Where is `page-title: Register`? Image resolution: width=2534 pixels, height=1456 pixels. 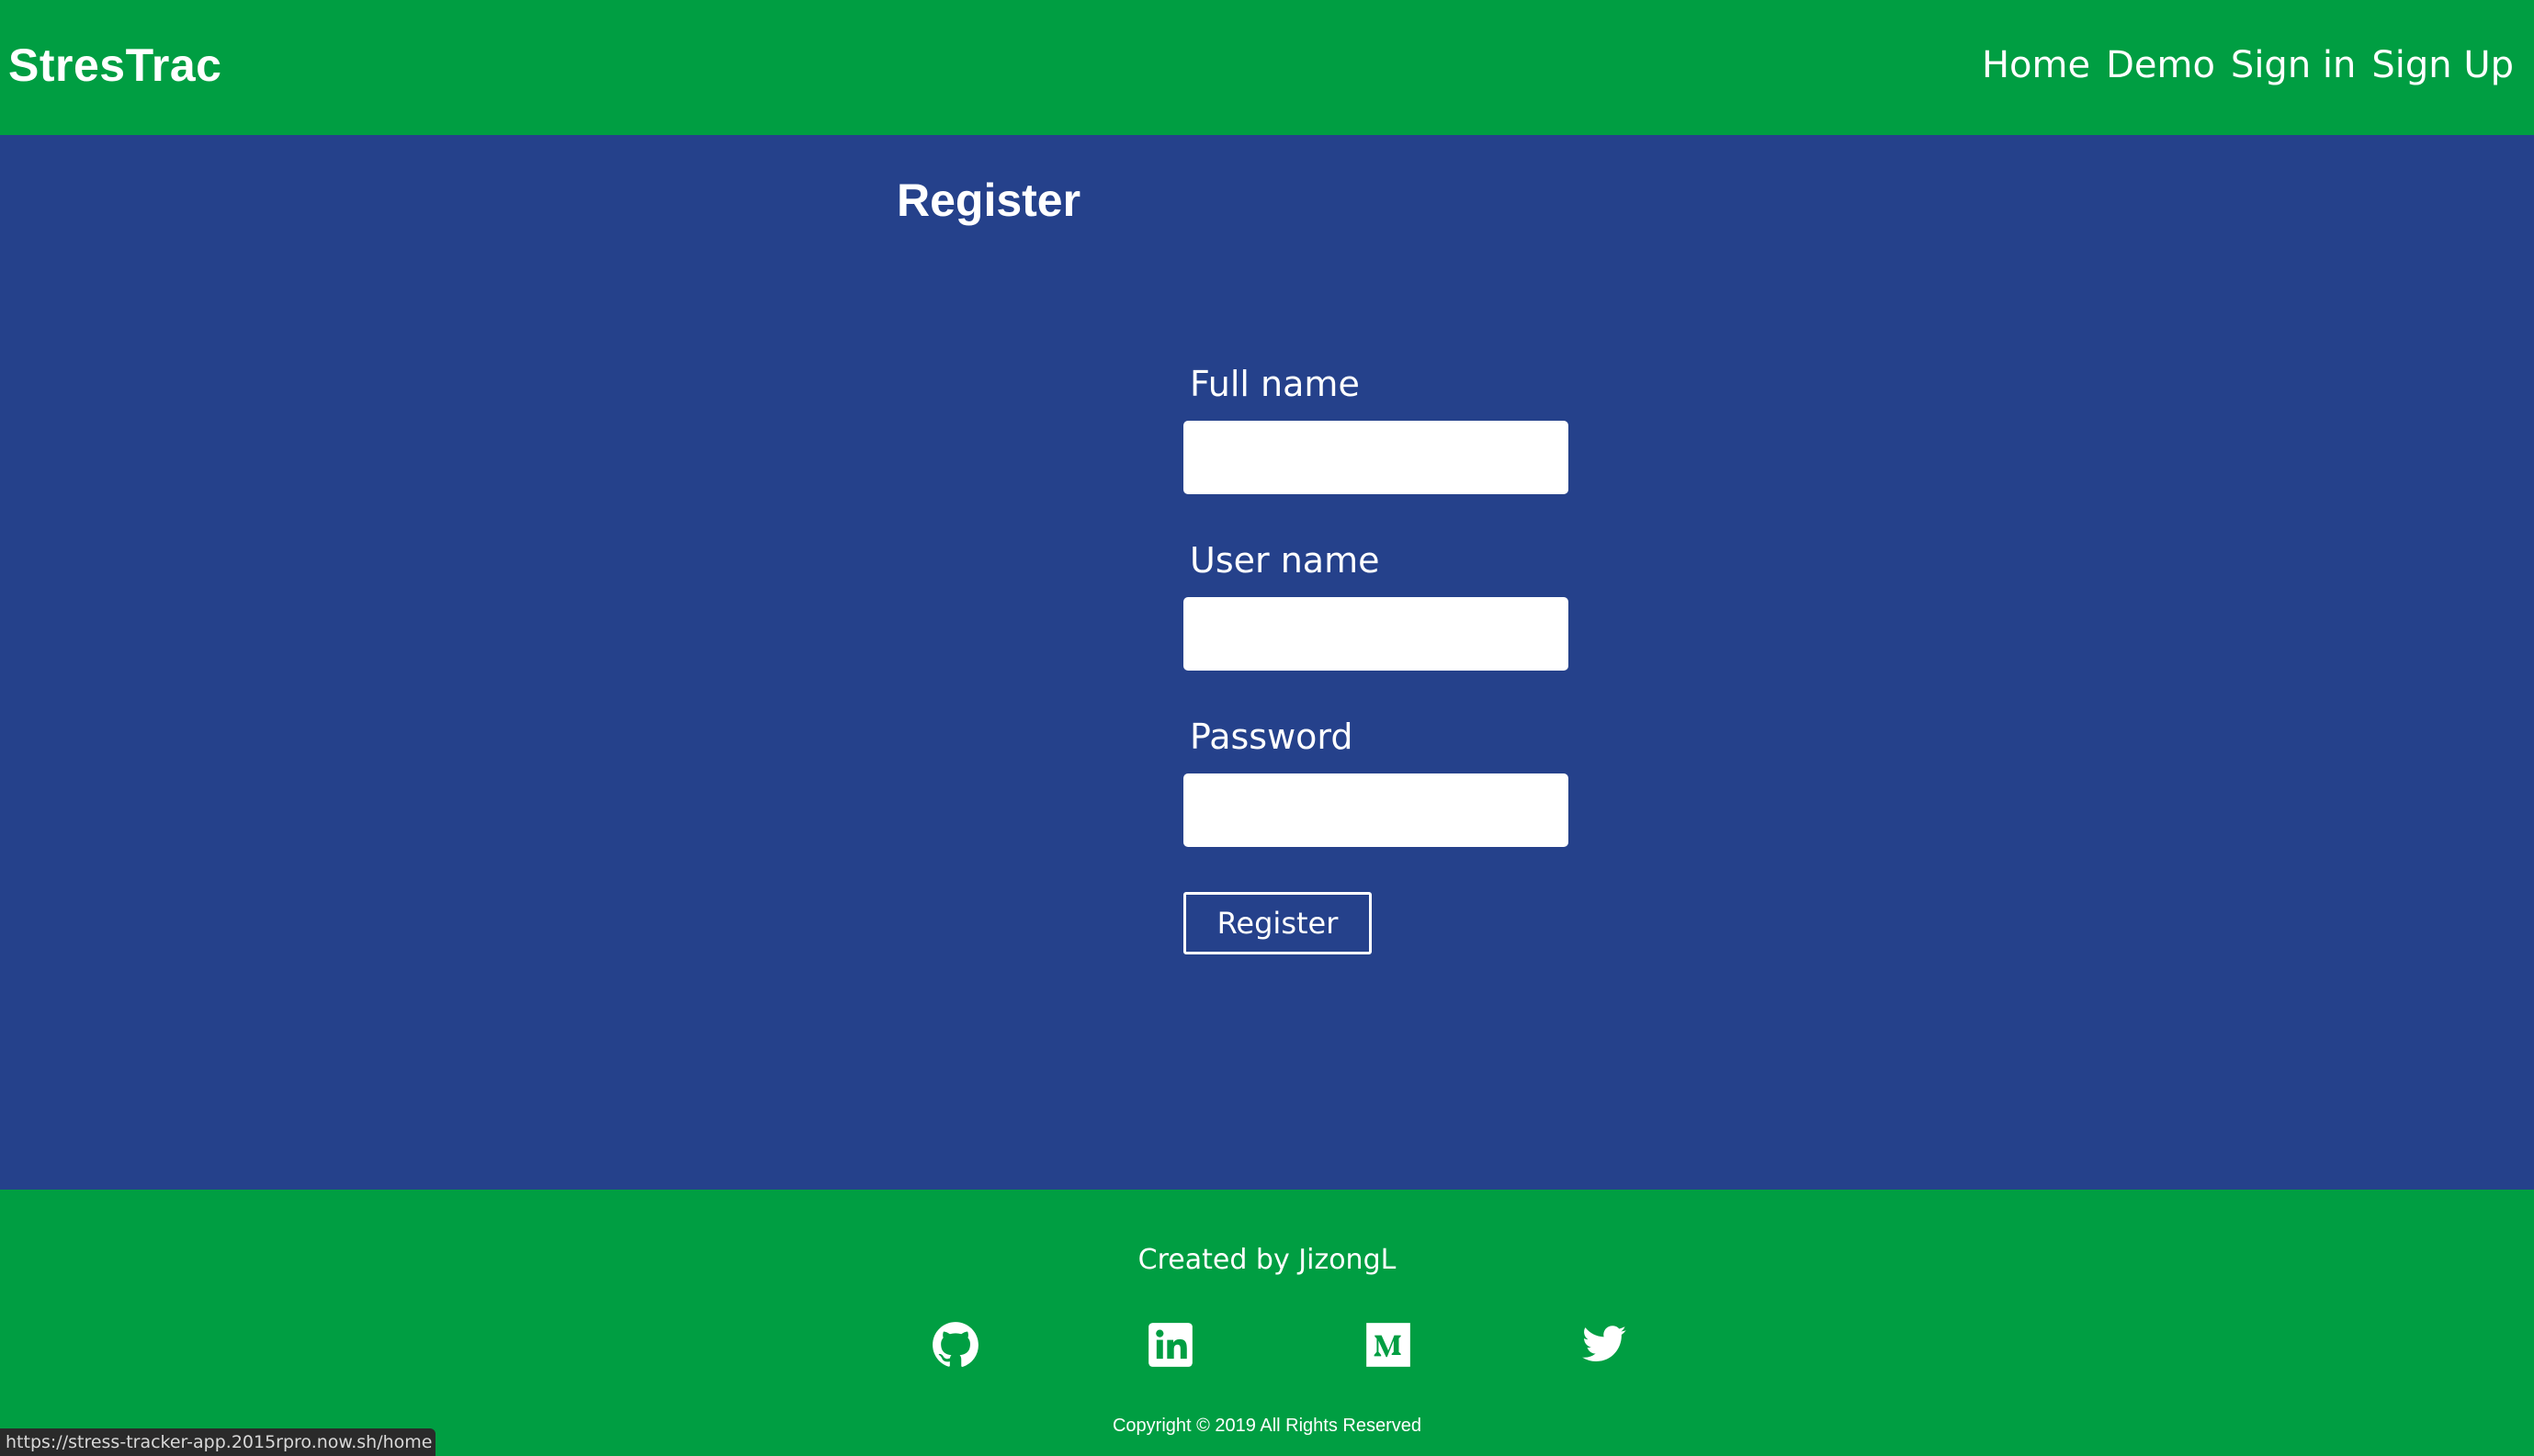
page-title: Register is located at coordinates (989, 200).